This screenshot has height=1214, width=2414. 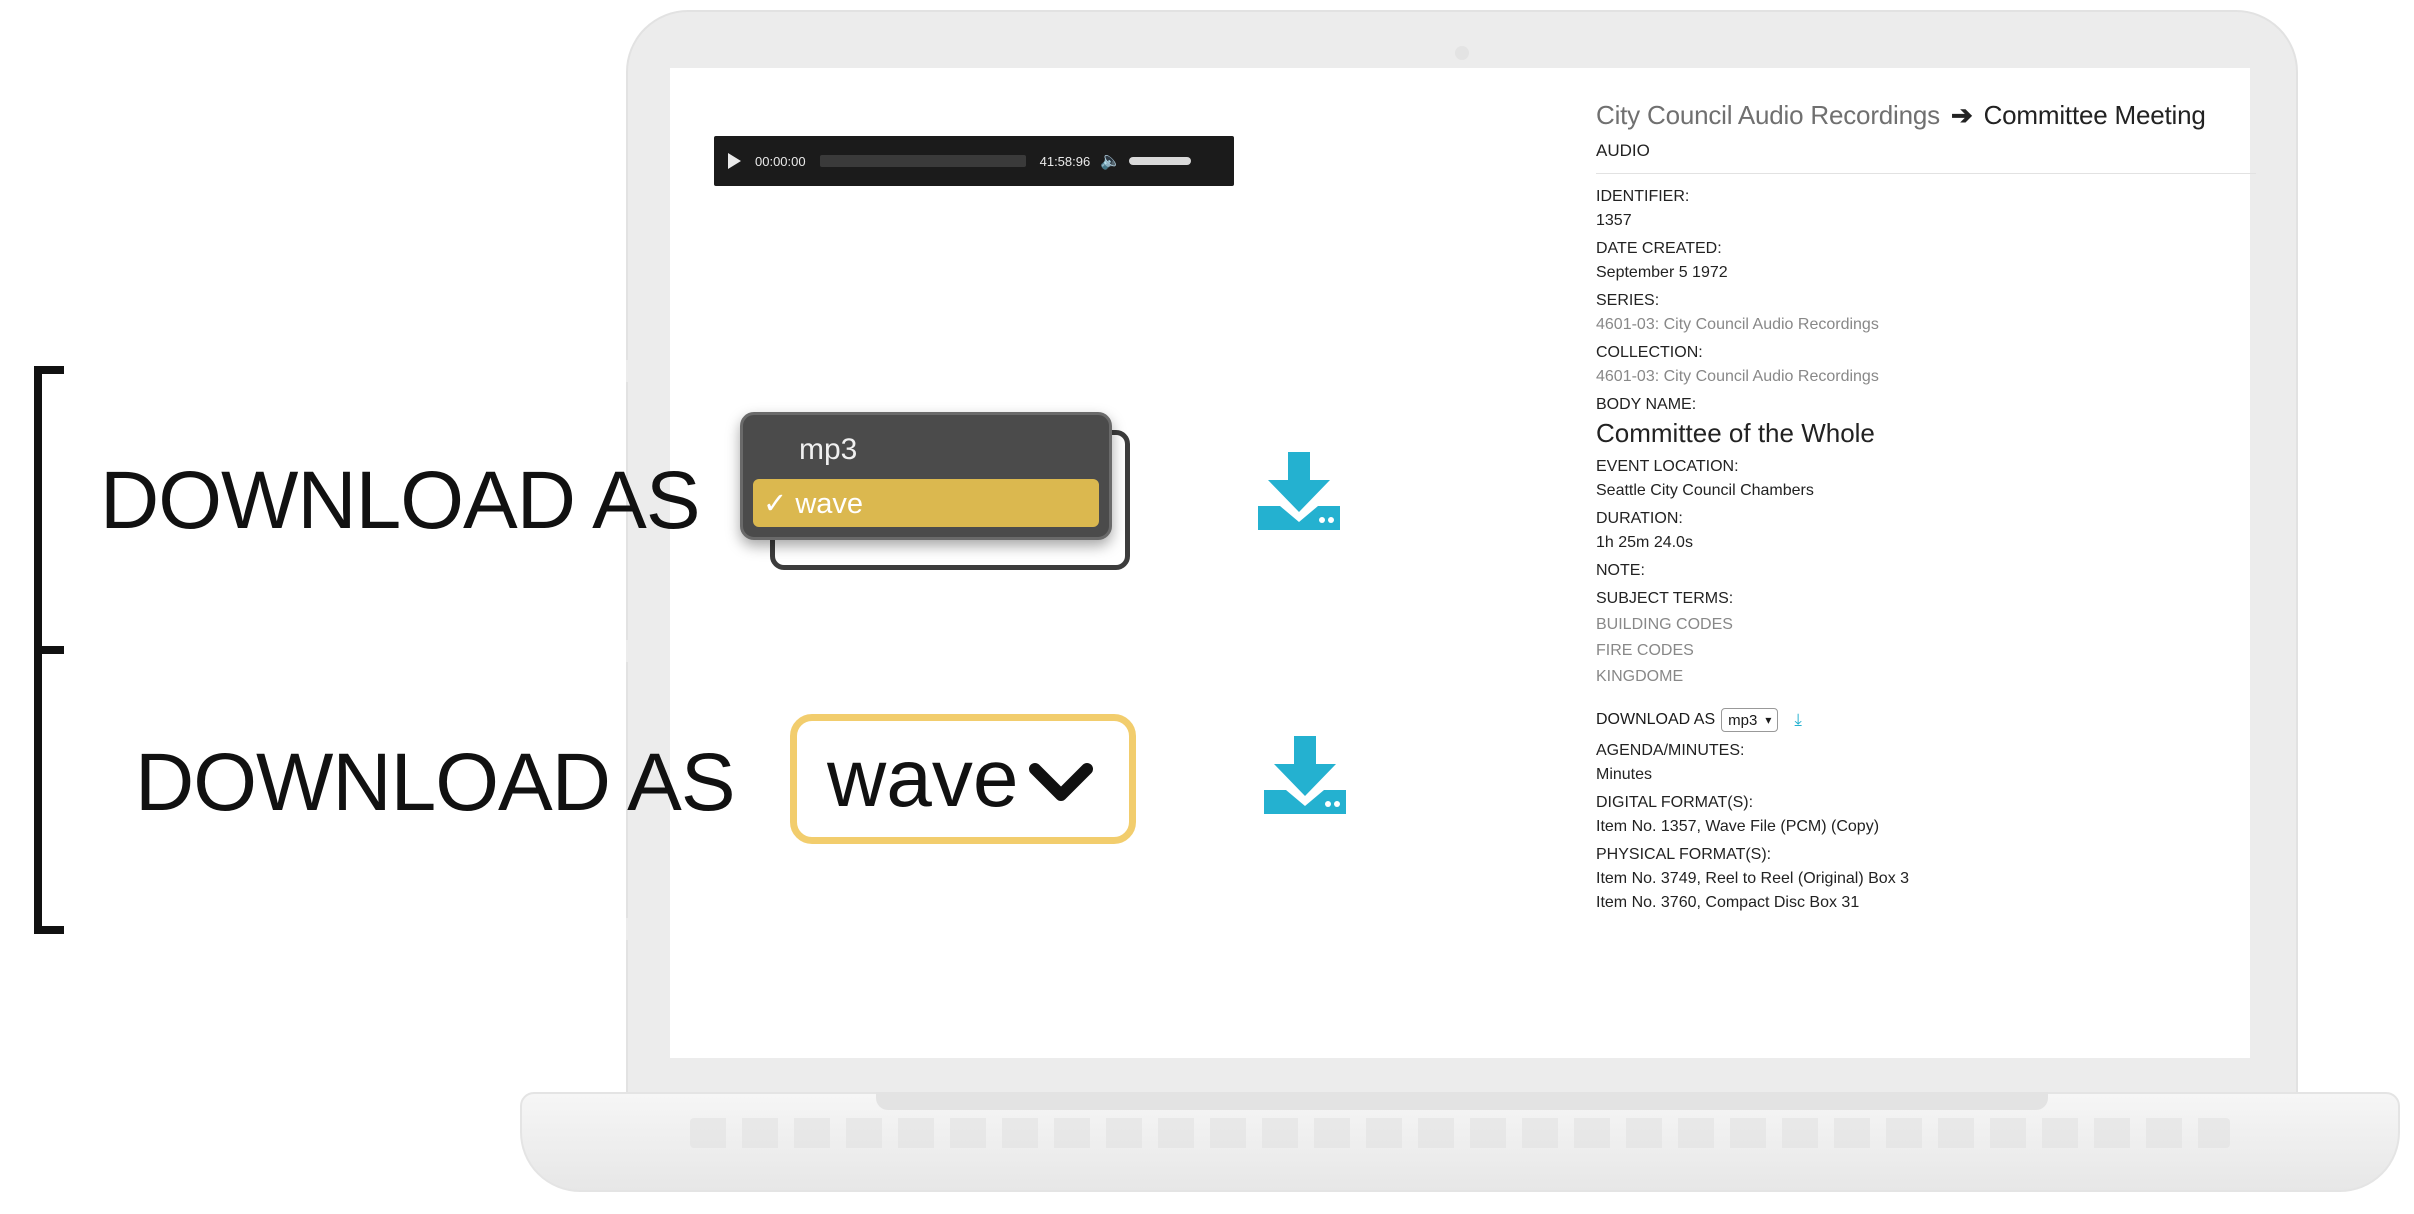 What do you see at coordinates (1649, 352) in the screenshot?
I see `collection-label: COLLECTION:` at bounding box center [1649, 352].